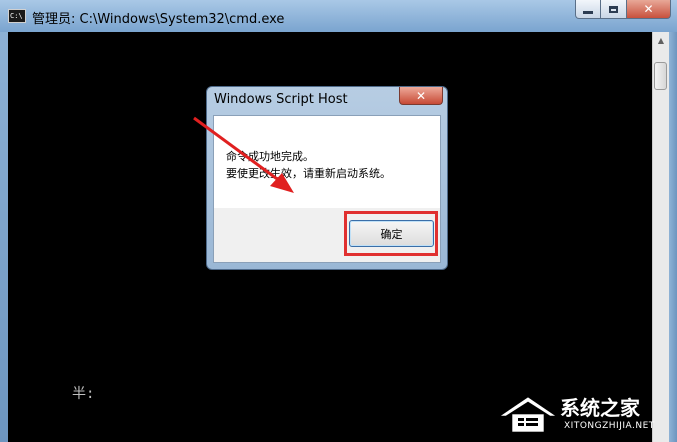  I want to click on cmd-icon: C:\, so click(17, 16).